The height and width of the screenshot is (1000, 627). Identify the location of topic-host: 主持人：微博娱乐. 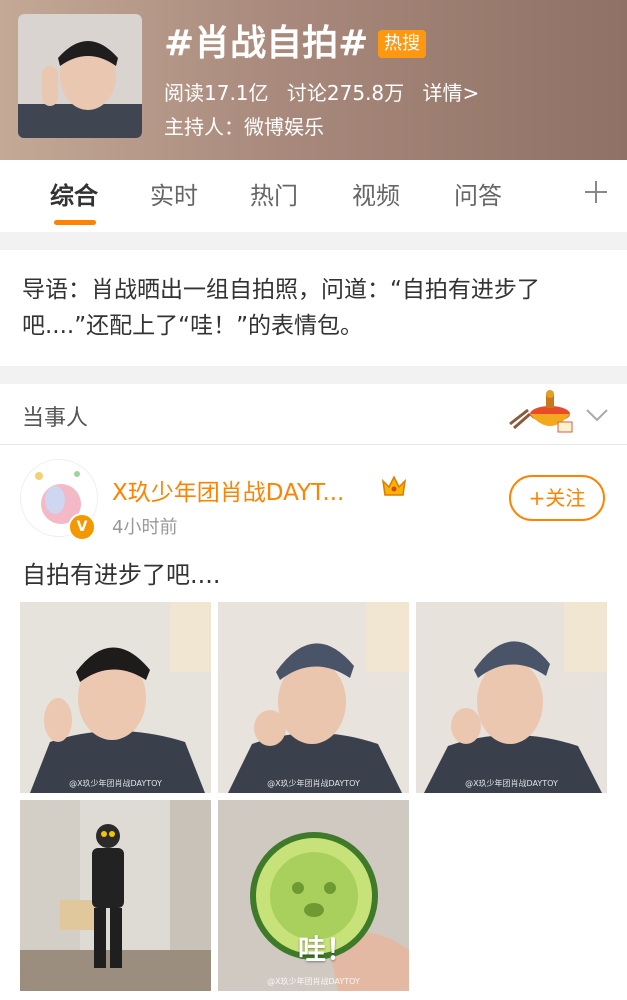
(244, 127).